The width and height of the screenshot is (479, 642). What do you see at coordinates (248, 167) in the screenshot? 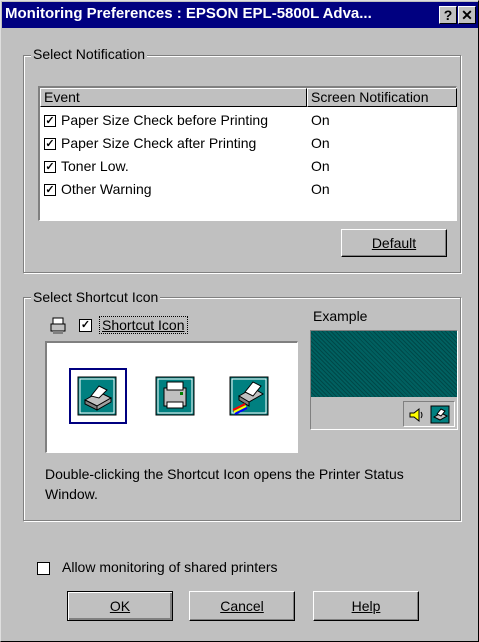
I see `list-item: ✓ Toner Low. On` at bounding box center [248, 167].